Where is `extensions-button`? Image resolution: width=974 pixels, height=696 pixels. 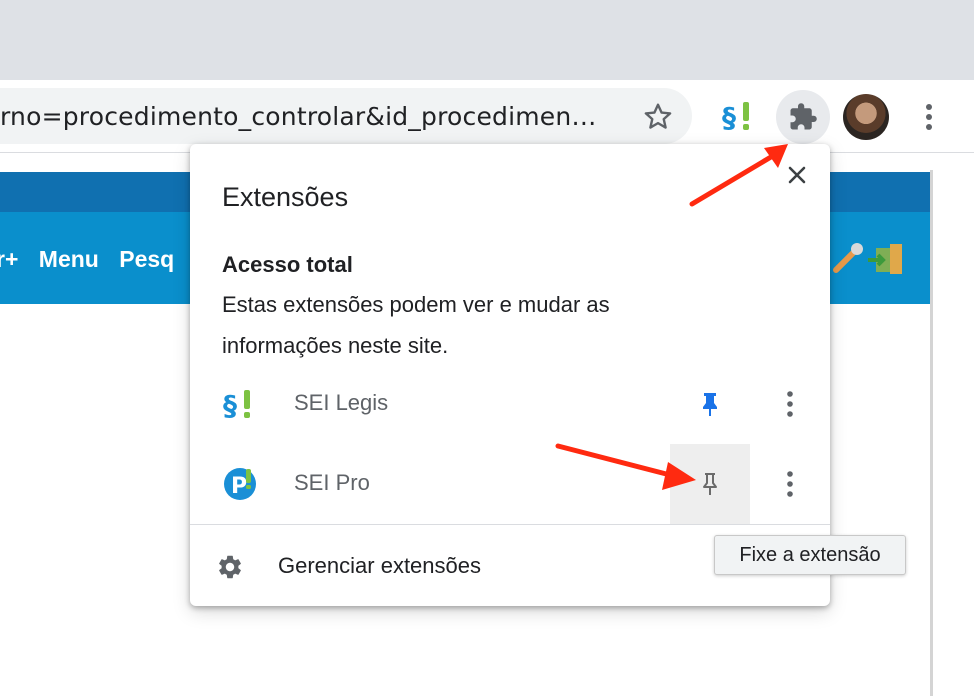 extensions-button is located at coordinates (803, 117).